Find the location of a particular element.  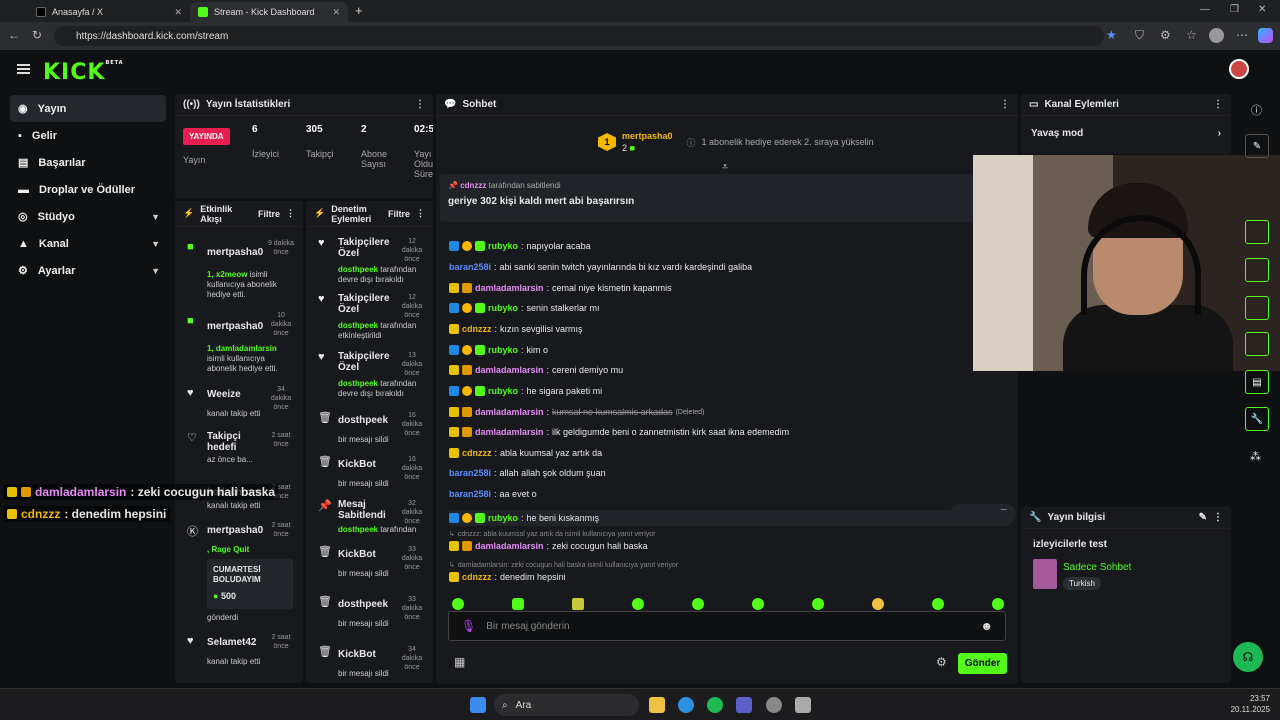

collections-icon: ☆ is located at coordinates (1191, 35).